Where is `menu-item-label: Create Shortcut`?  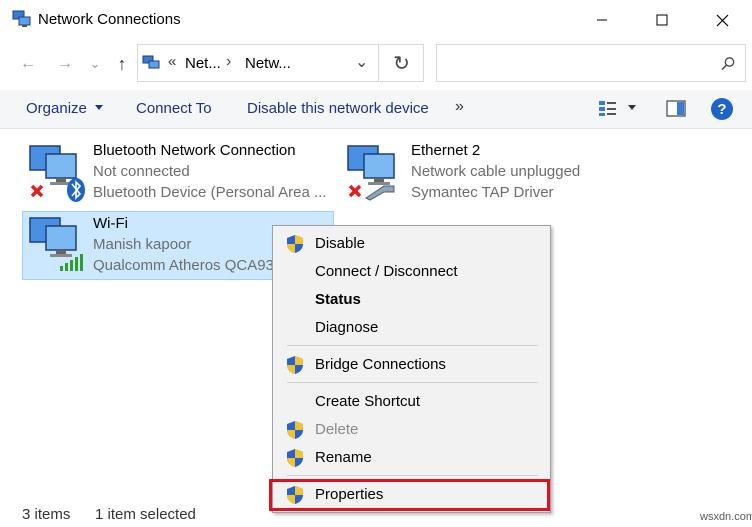 menu-item-label: Create Shortcut is located at coordinates (368, 401).